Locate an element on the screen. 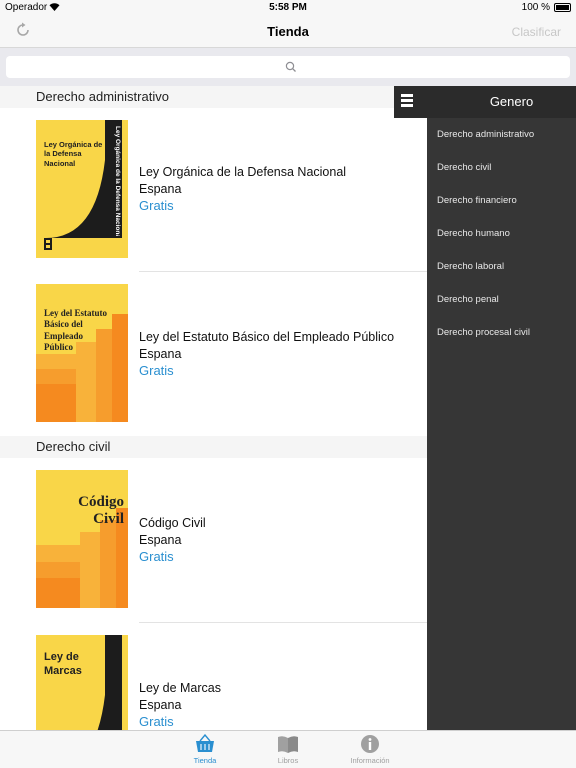 The image size is (576, 768). genre-item: Derecho laboral is located at coordinates (470, 266).